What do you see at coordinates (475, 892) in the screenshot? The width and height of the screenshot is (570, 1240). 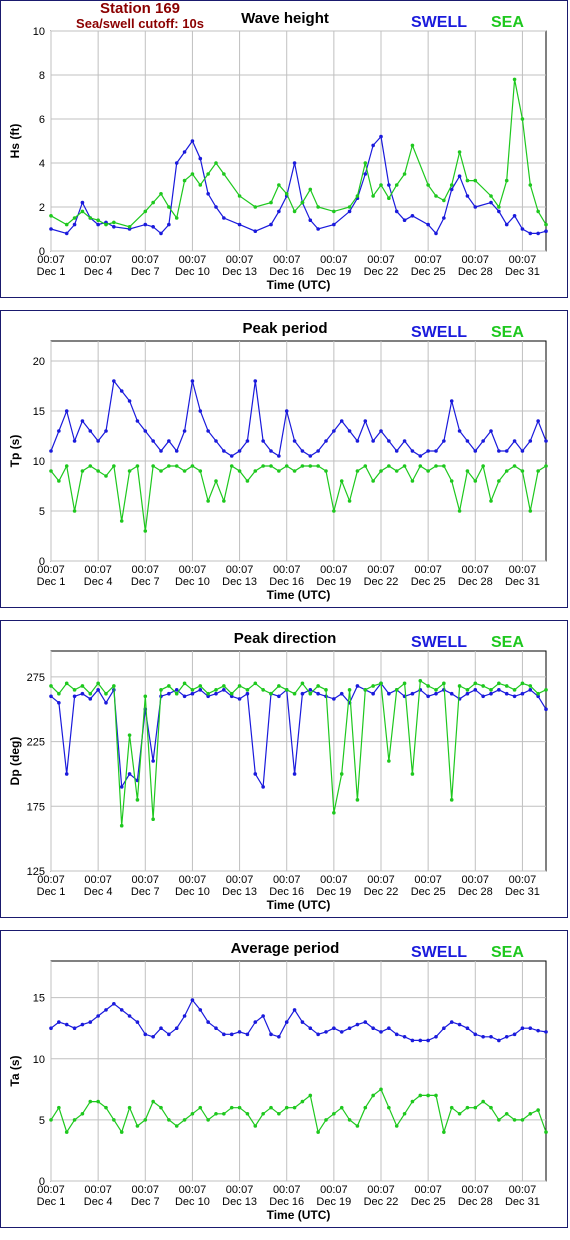 I see `x-tick-date: Dec 28` at bounding box center [475, 892].